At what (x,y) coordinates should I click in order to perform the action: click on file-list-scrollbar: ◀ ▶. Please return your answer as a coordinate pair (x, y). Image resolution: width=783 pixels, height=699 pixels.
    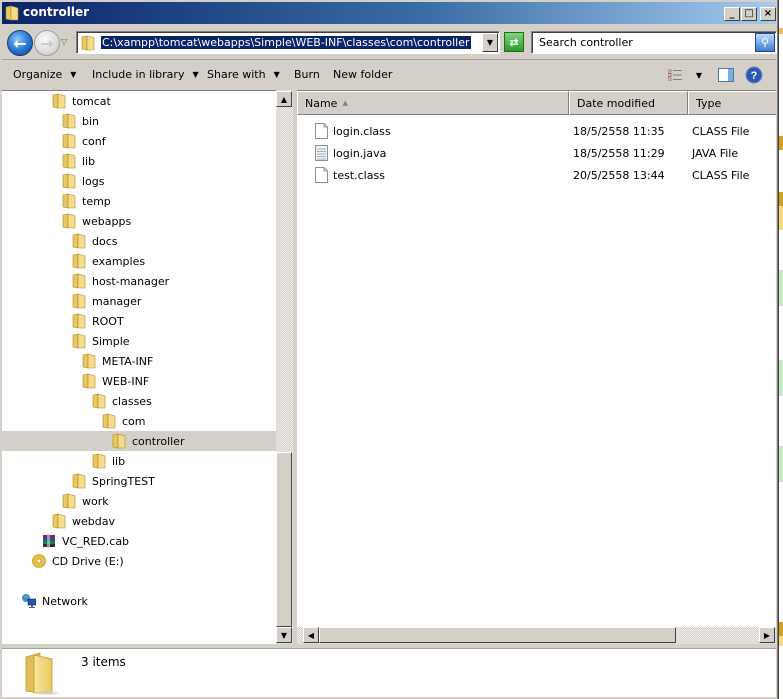
    Looking at the image, I should click on (536, 635).